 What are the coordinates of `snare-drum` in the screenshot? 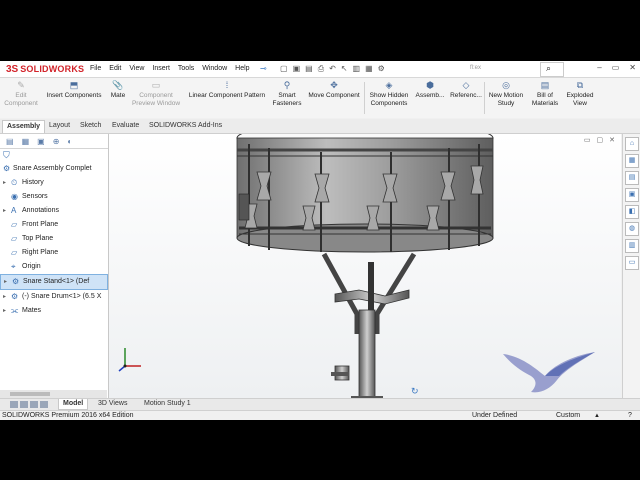 It's located at (365, 193).